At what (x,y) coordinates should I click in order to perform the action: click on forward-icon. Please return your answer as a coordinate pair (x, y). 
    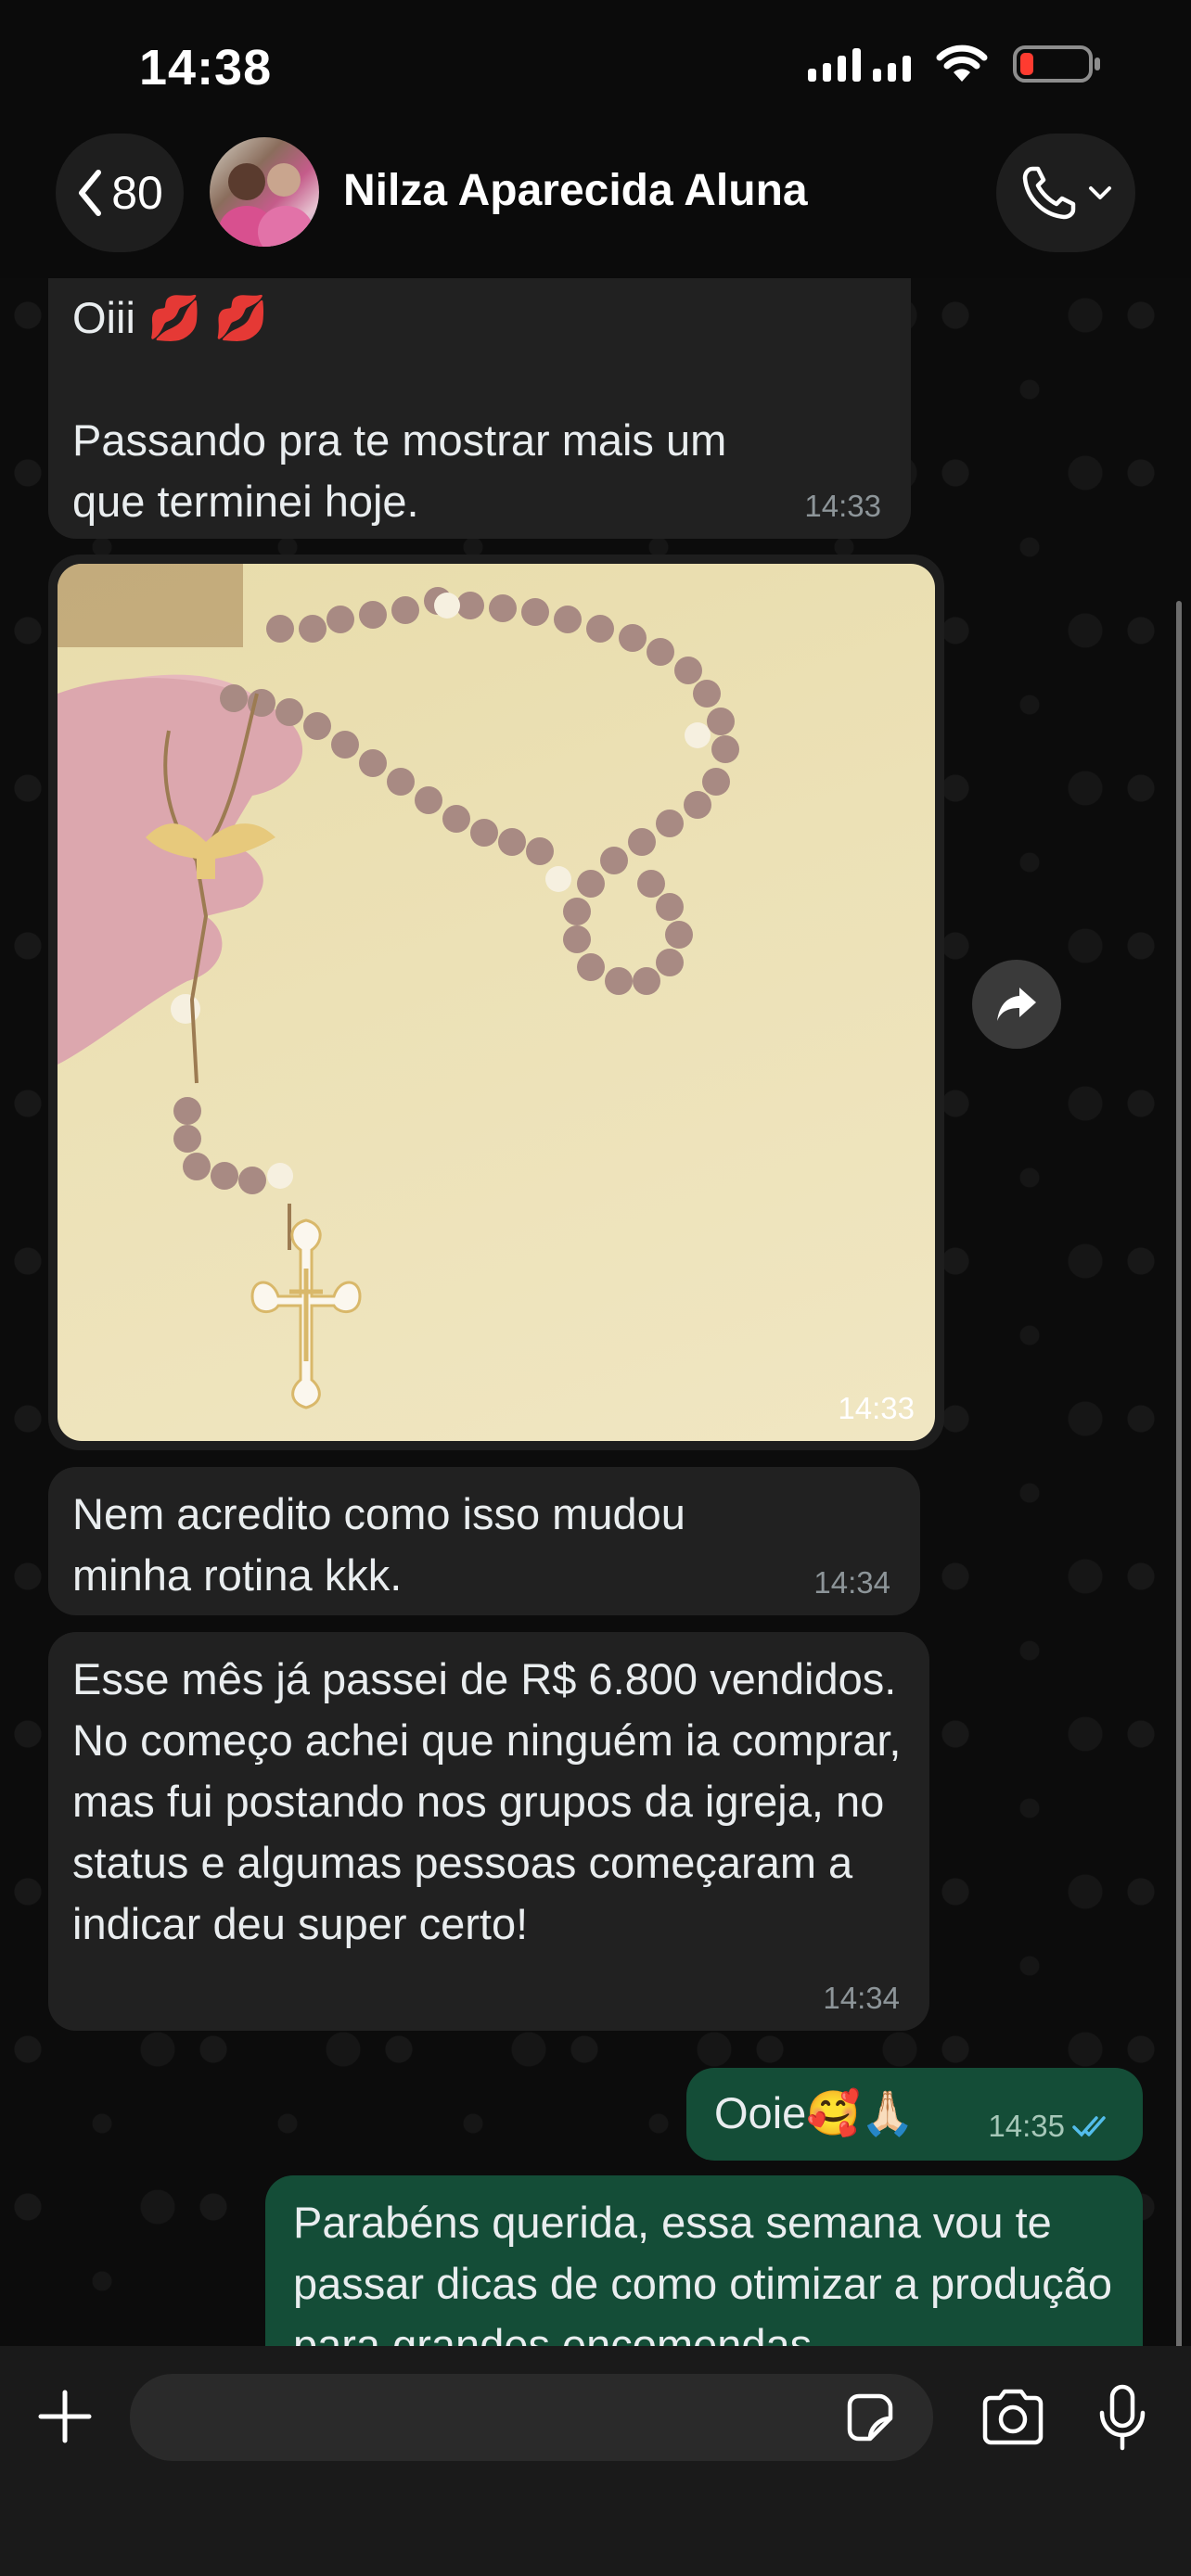
    Looking at the image, I should click on (1016, 1004).